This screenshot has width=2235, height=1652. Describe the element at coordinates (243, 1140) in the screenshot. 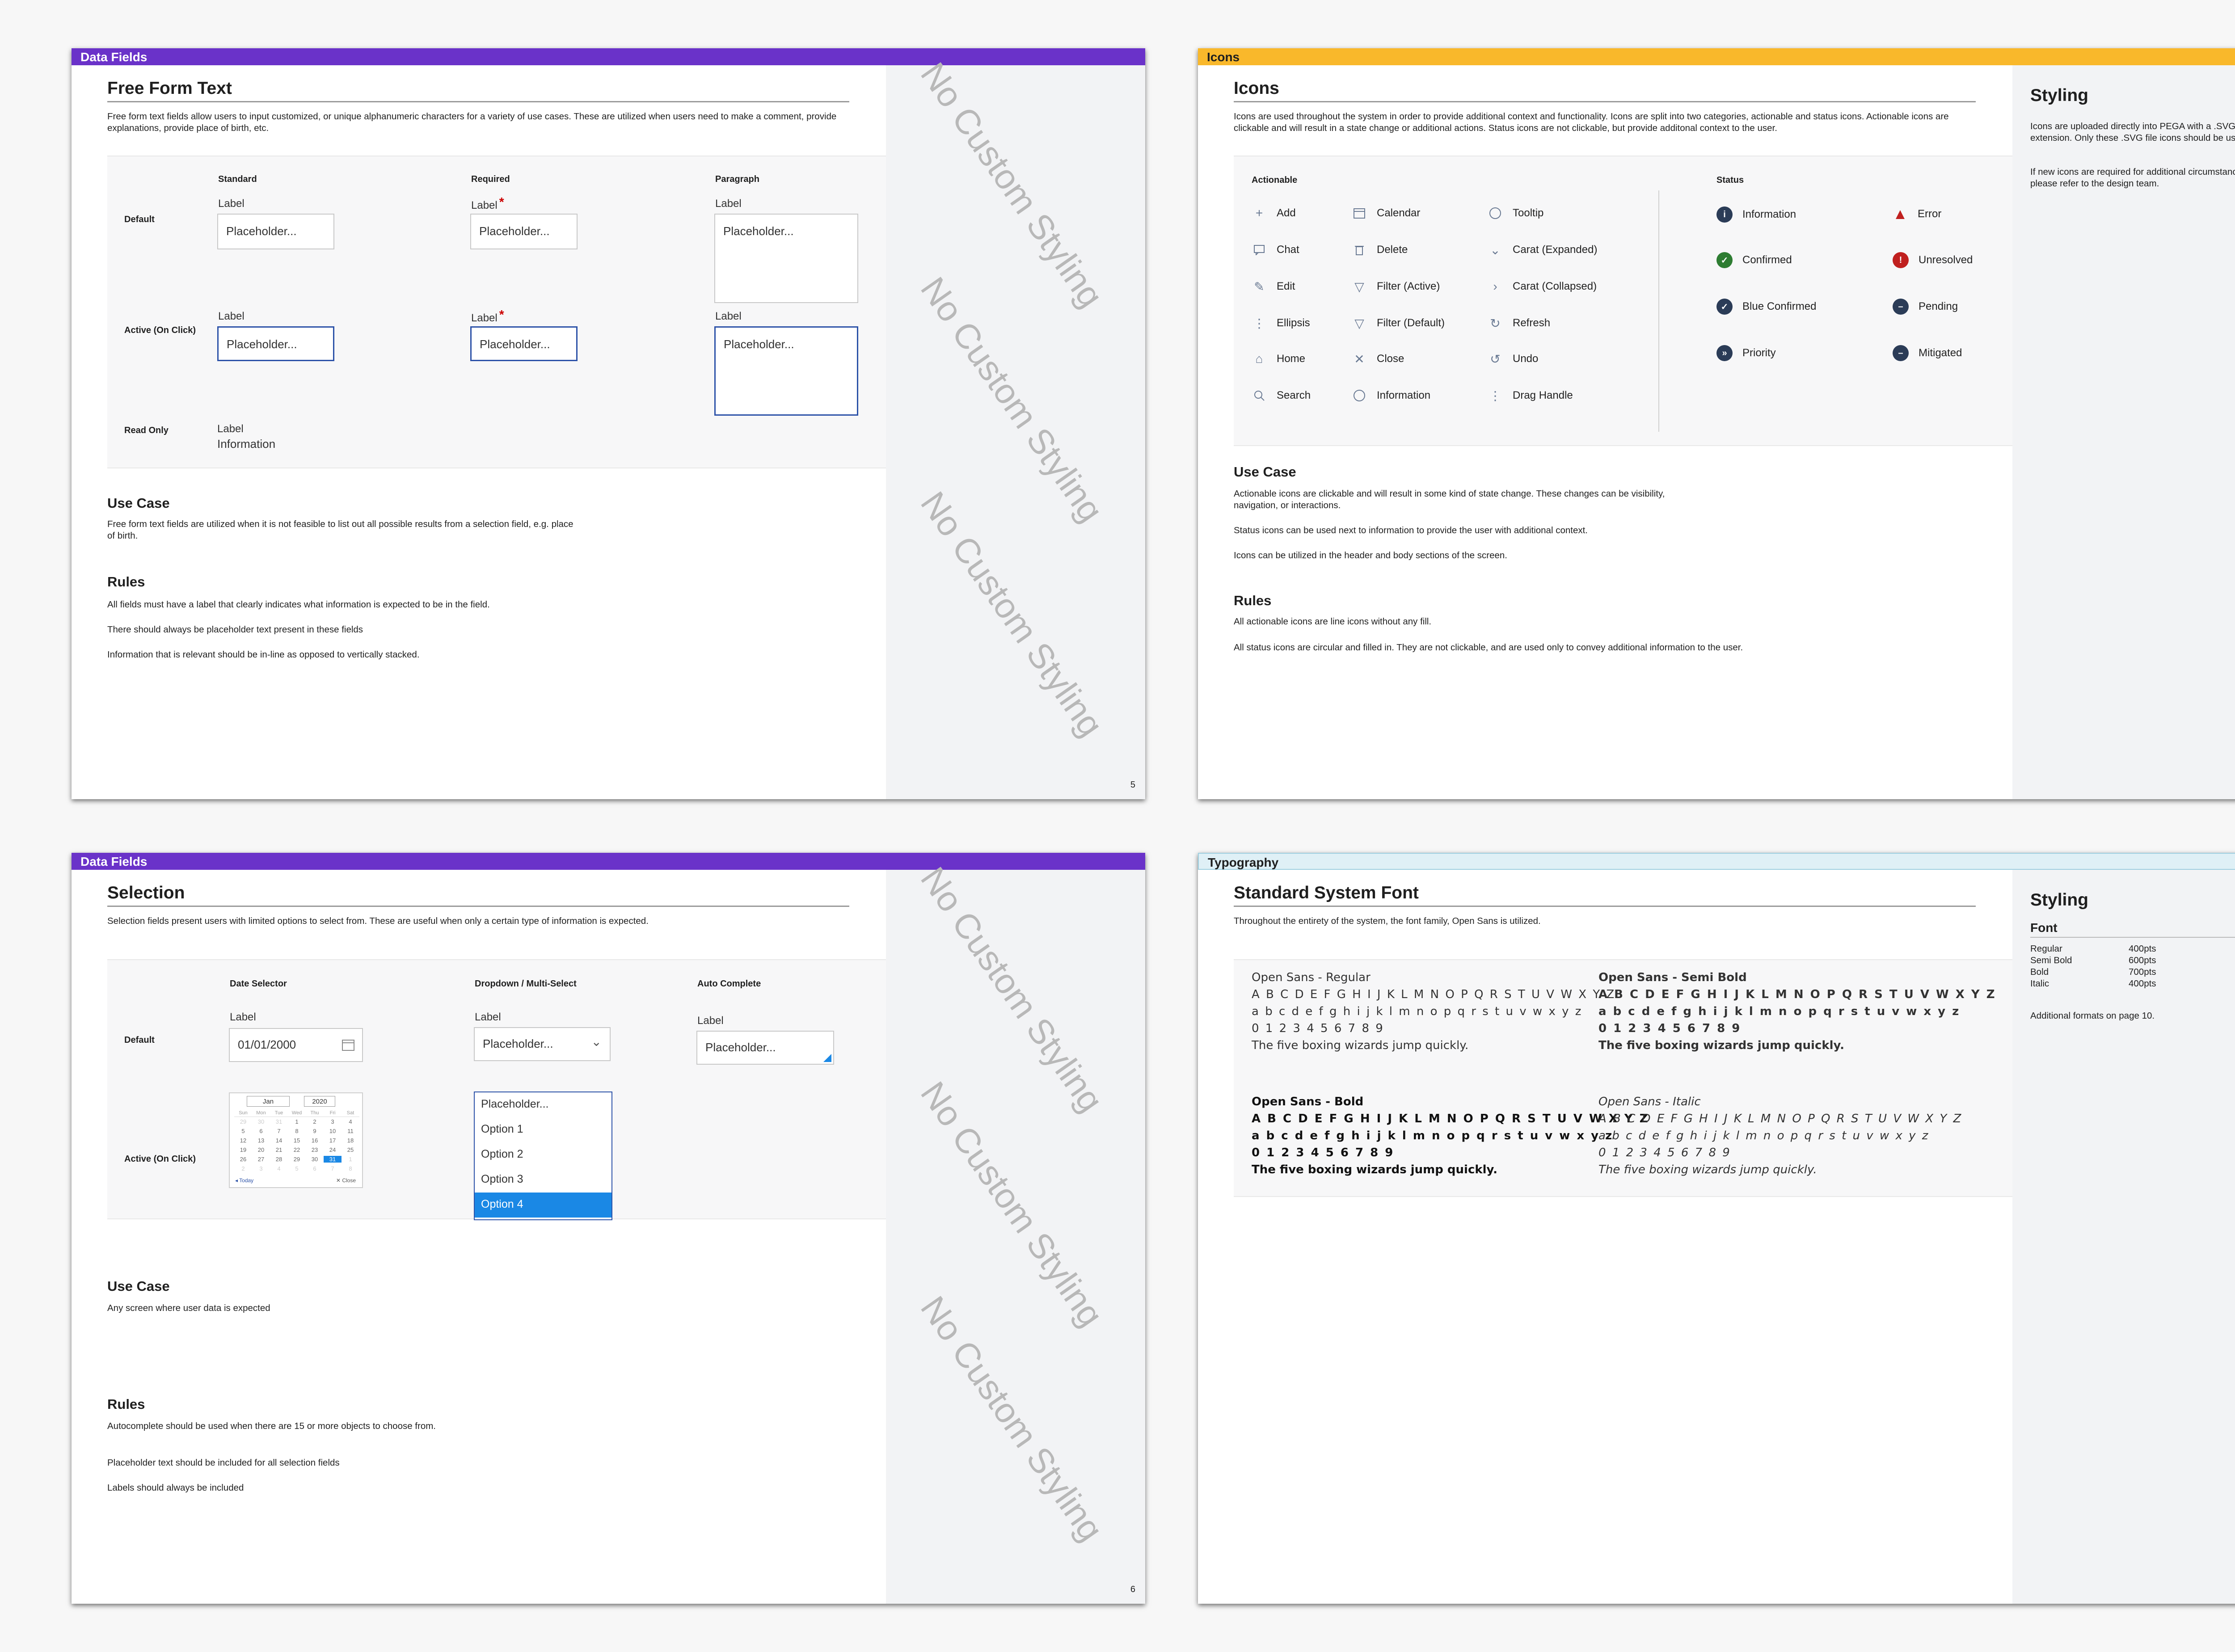

I see `calendar-day: 12` at that location.